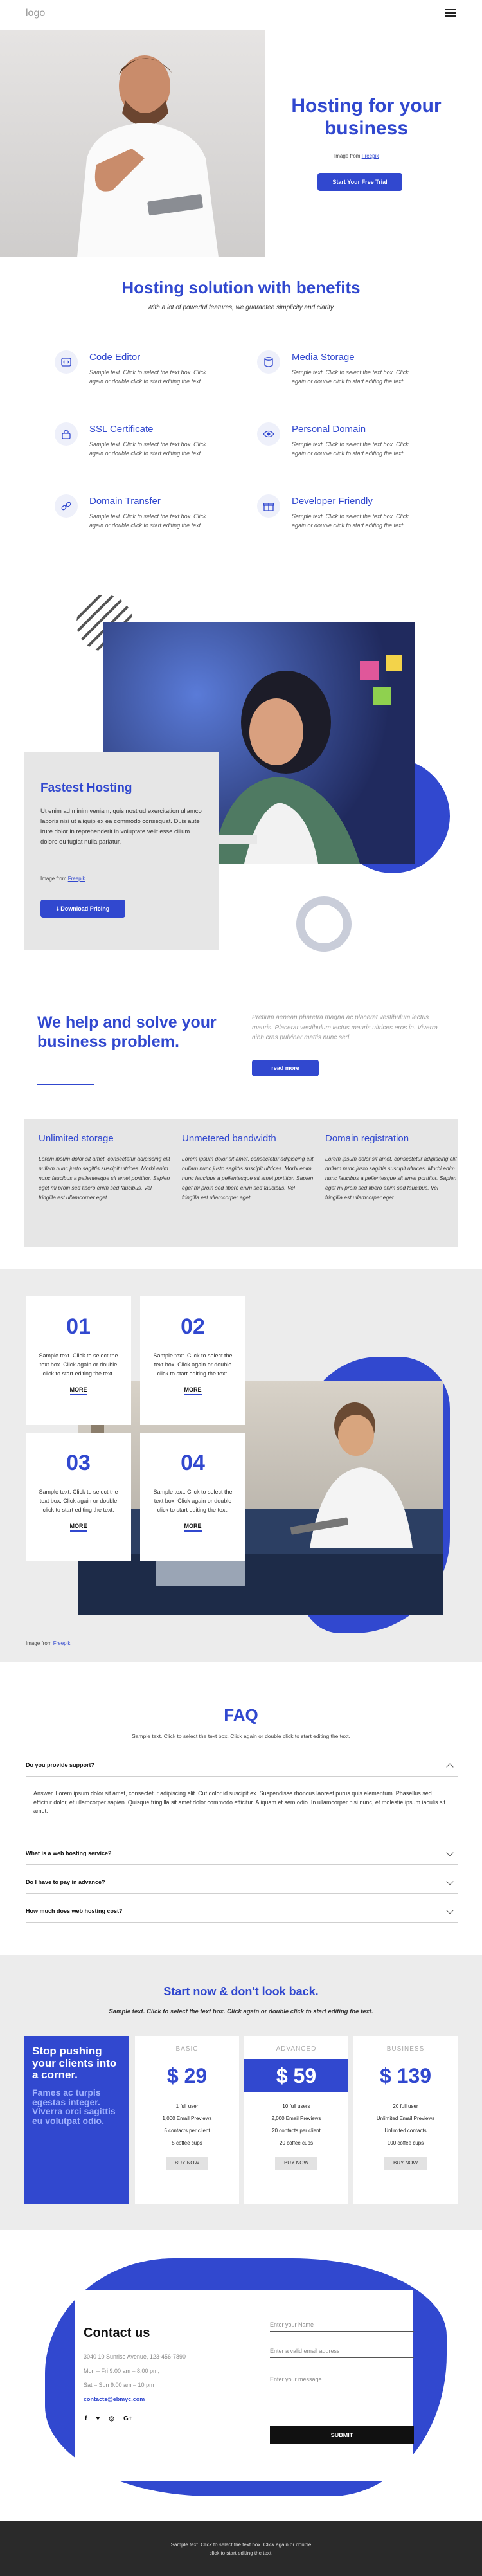 The height and width of the screenshot is (2576, 482). Describe the element at coordinates (269, 506) in the screenshot. I see `gift-icon` at that location.